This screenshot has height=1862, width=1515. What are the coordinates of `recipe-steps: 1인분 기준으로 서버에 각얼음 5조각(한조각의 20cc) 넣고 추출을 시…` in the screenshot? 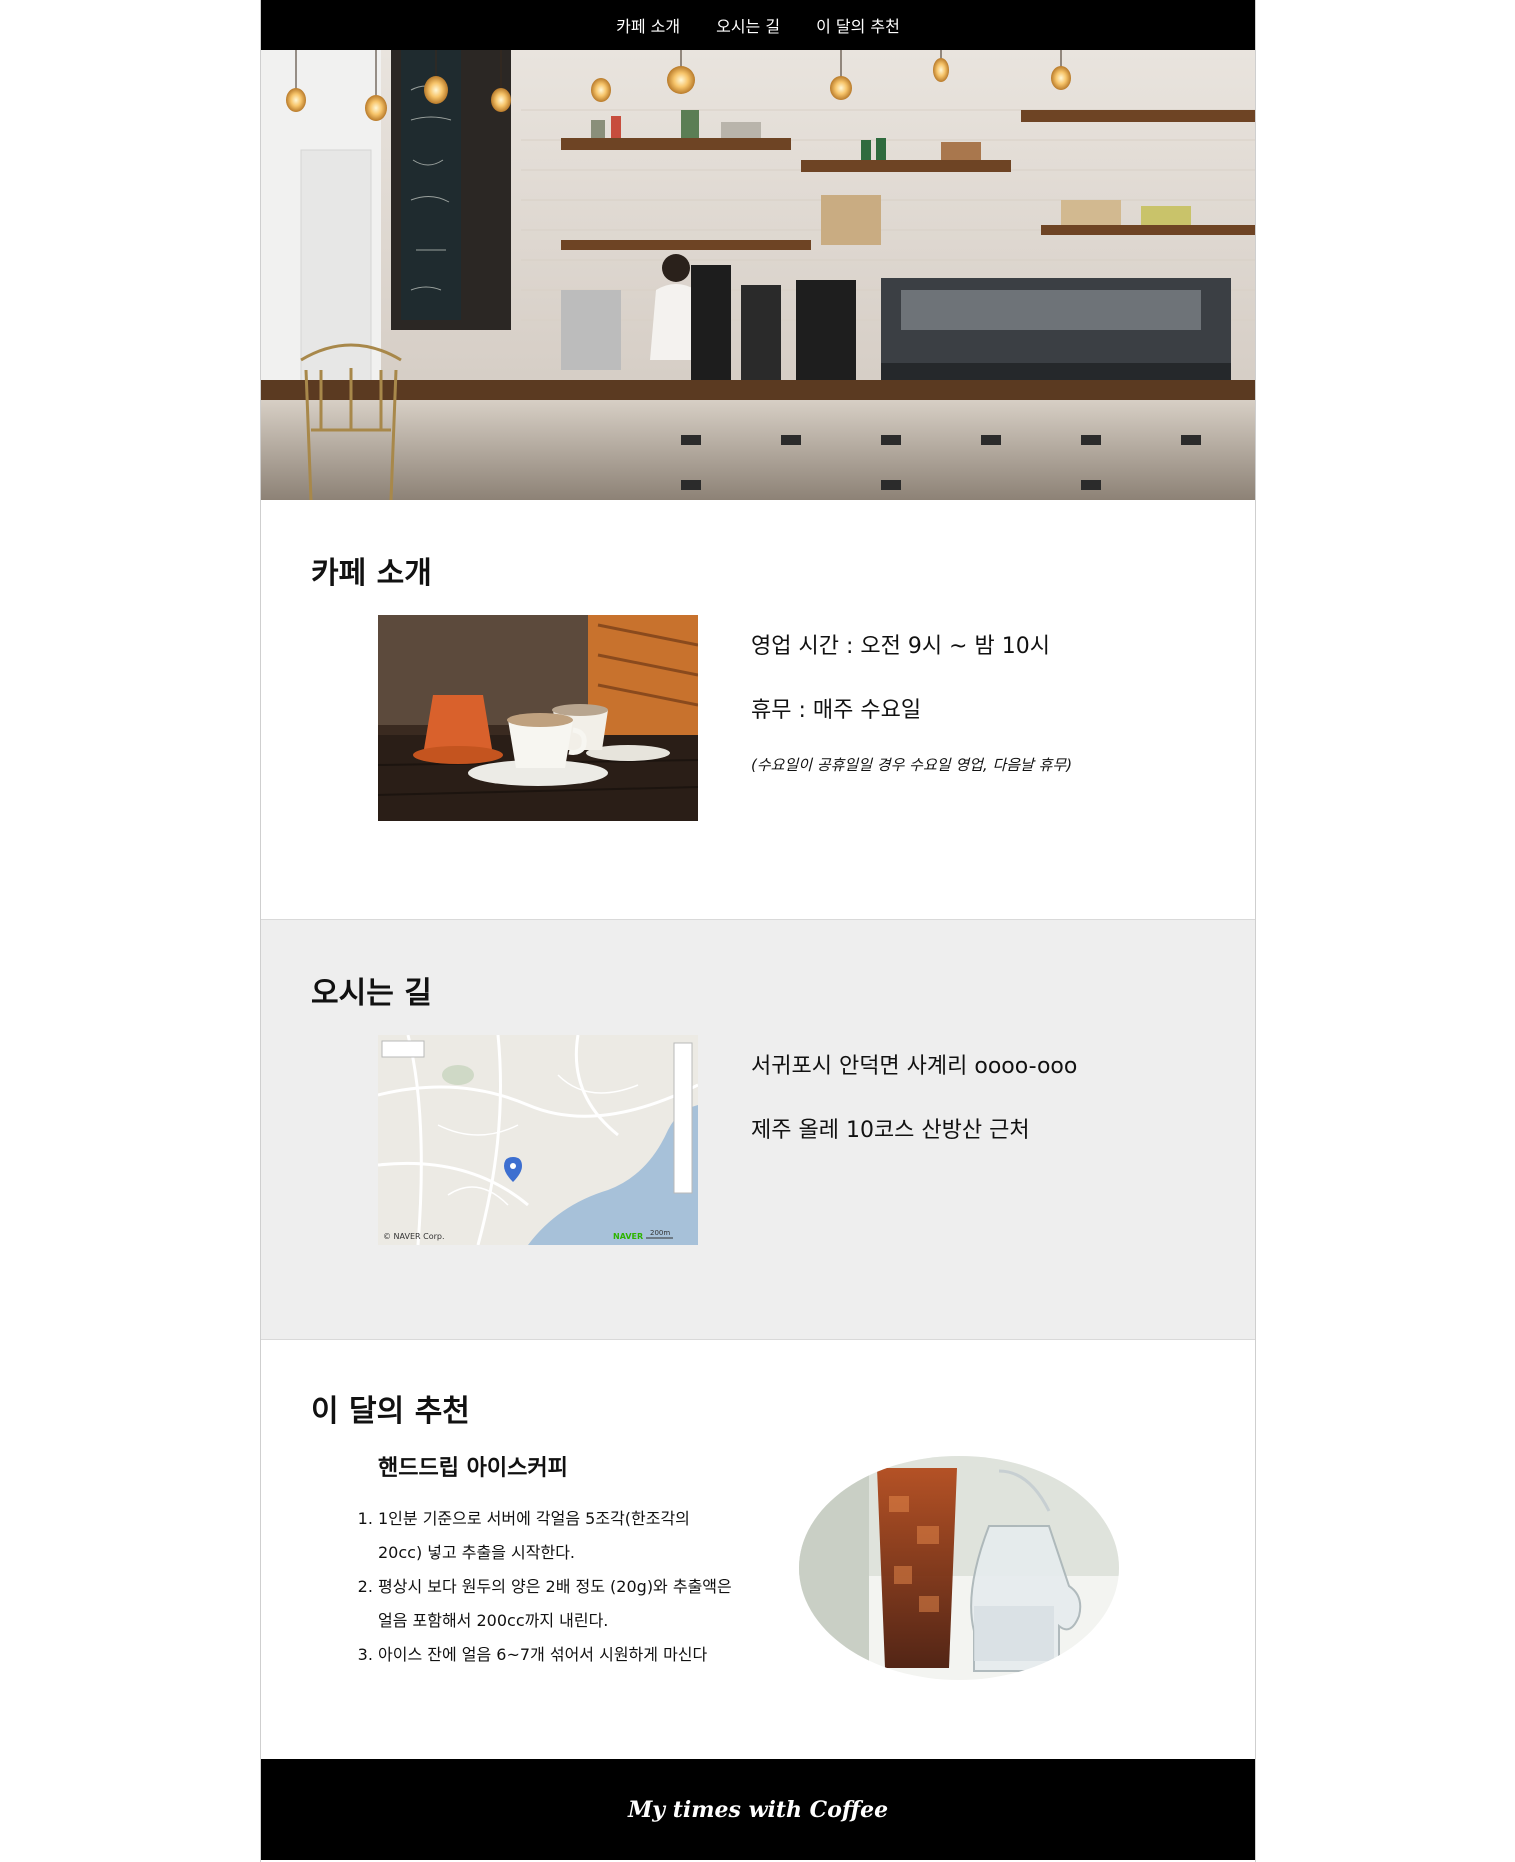 It's located at (539, 1587).